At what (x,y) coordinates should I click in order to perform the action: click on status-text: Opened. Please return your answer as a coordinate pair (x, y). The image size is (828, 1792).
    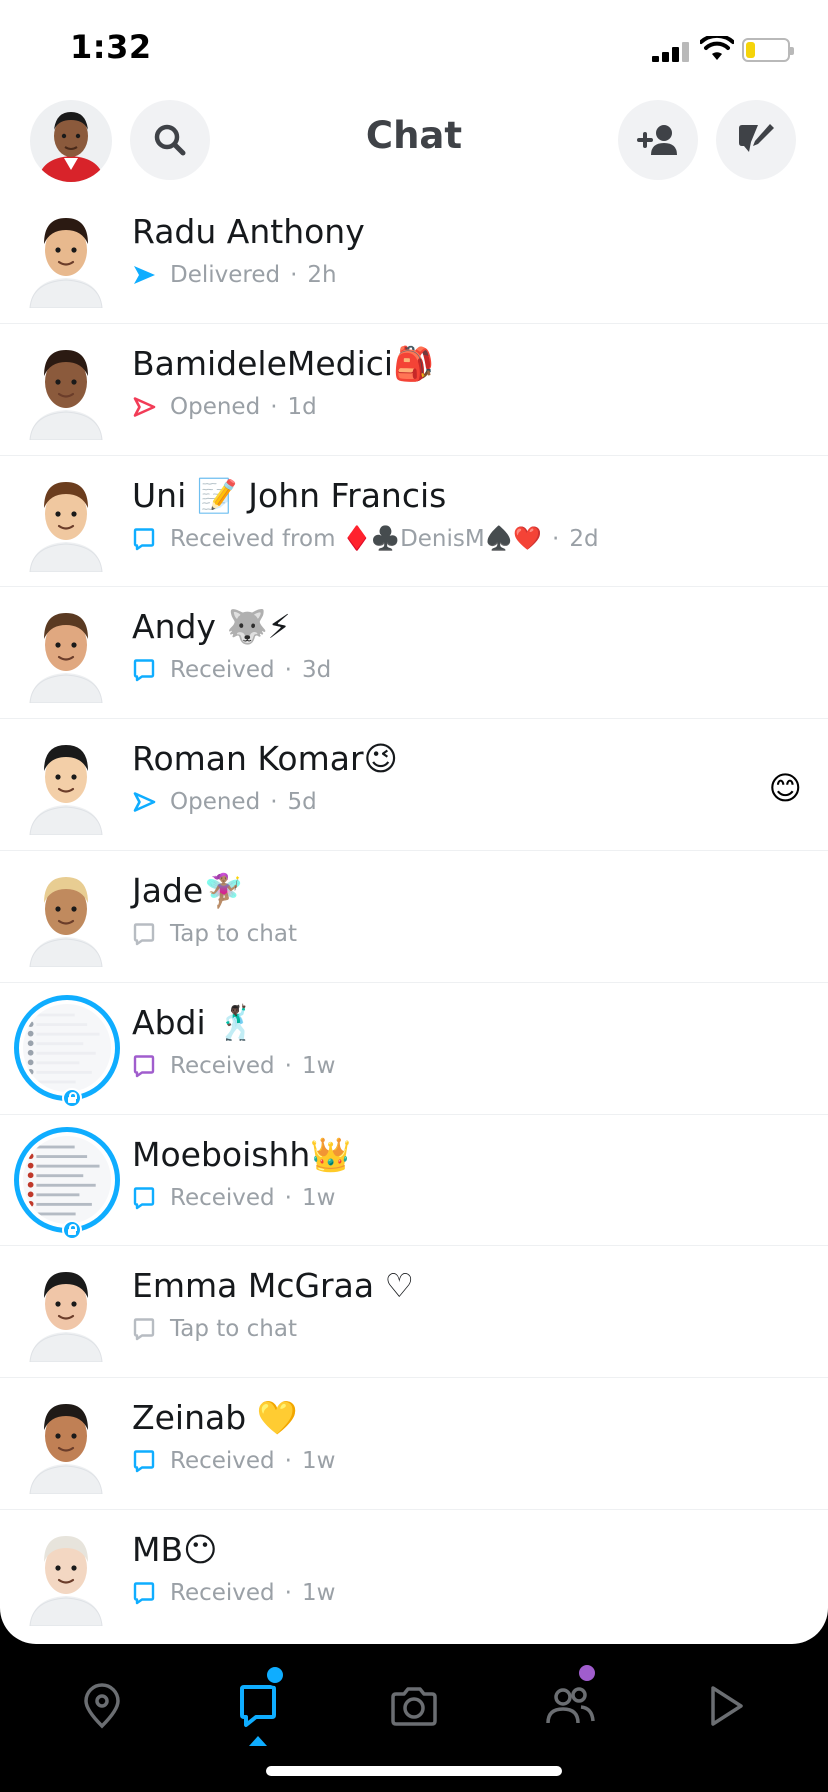
    Looking at the image, I should click on (215, 802).